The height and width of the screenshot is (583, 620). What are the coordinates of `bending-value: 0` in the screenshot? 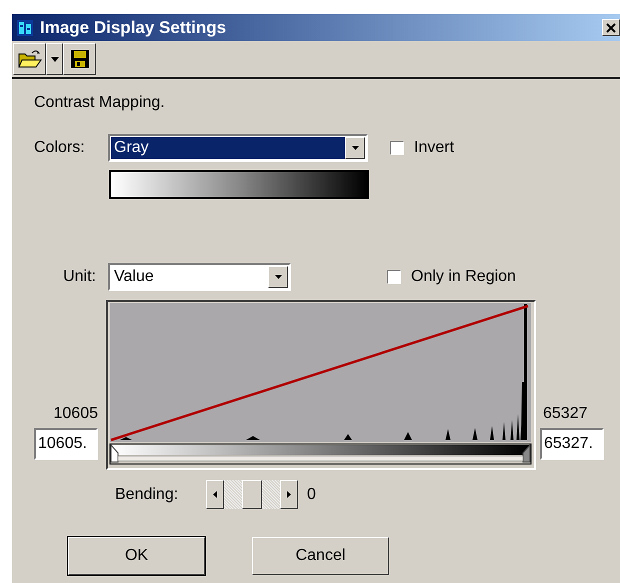 It's located at (311, 495).